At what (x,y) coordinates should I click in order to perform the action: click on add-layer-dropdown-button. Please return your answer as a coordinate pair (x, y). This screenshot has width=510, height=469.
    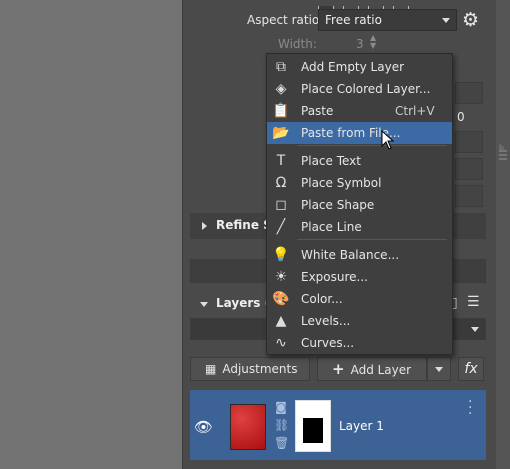
    Looking at the image, I should click on (439, 369).